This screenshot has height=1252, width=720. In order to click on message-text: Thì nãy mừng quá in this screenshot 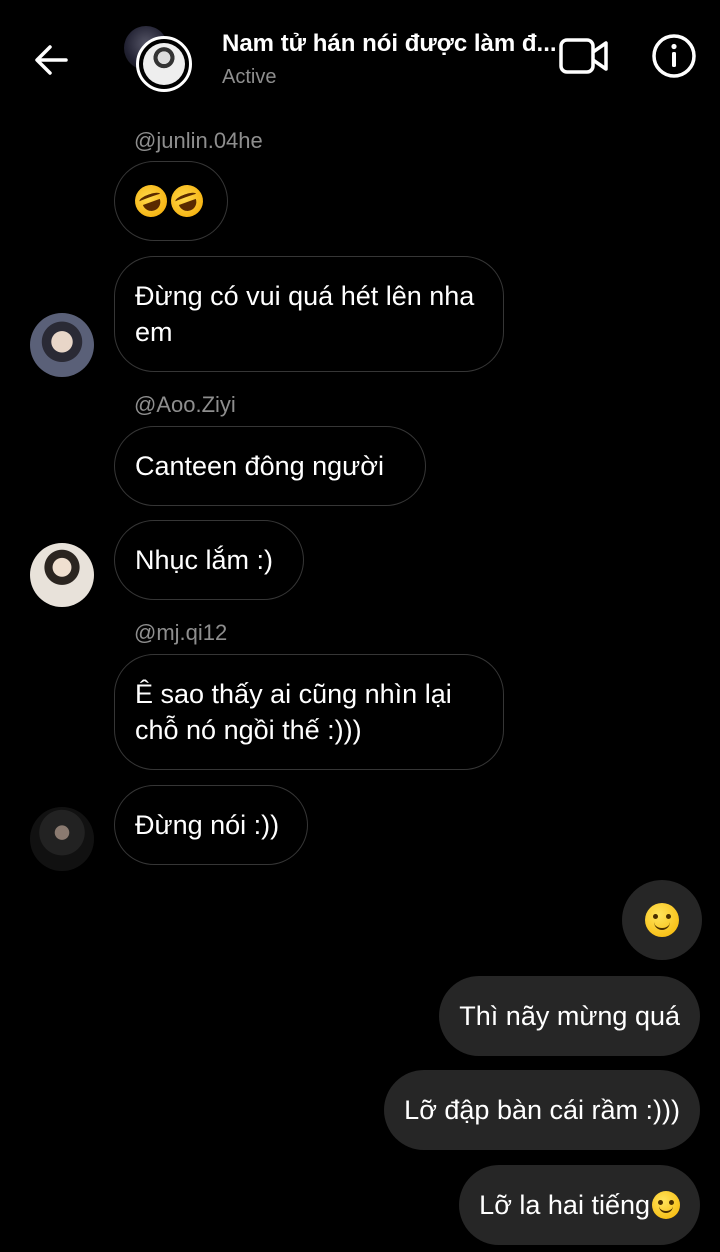, I will do `click(569, 1015)`.